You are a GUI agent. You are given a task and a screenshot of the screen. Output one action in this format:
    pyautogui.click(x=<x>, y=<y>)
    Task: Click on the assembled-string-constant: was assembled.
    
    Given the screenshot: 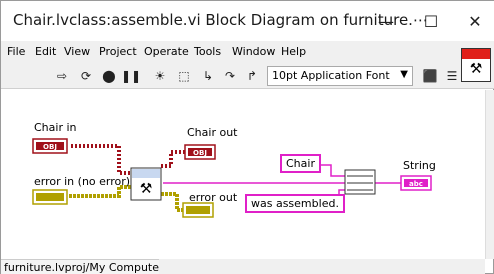 What is the action you would take?
    pyautogui.click(x=295, y=203)
    